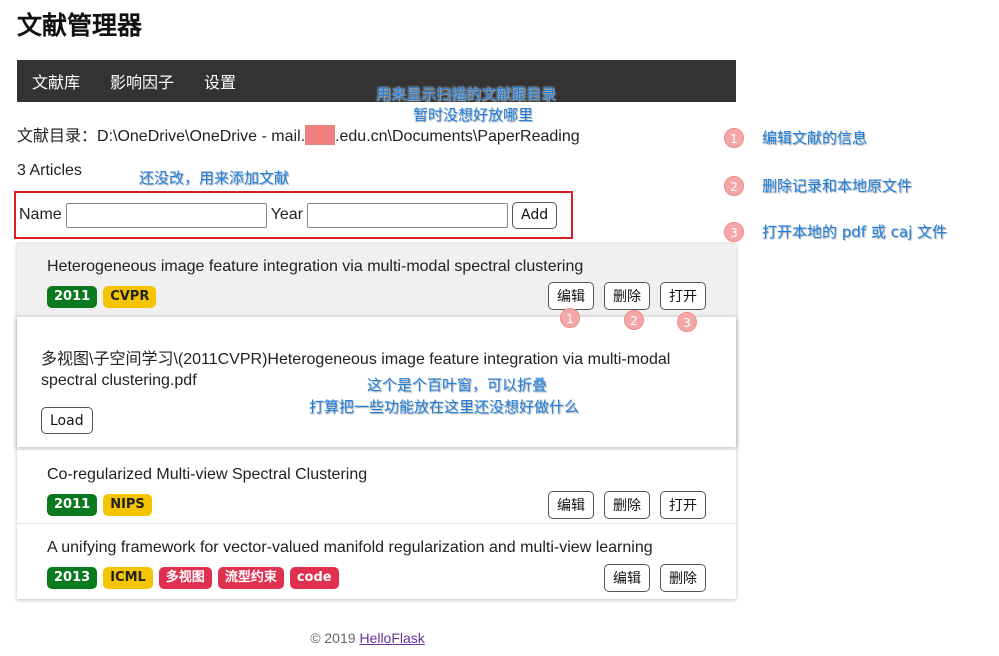 This screenshot has width=999, height=656. Describe the element at coordinates (102, 297) in the screenshot. I see `article-tags: 2011 CVPR` at that location.